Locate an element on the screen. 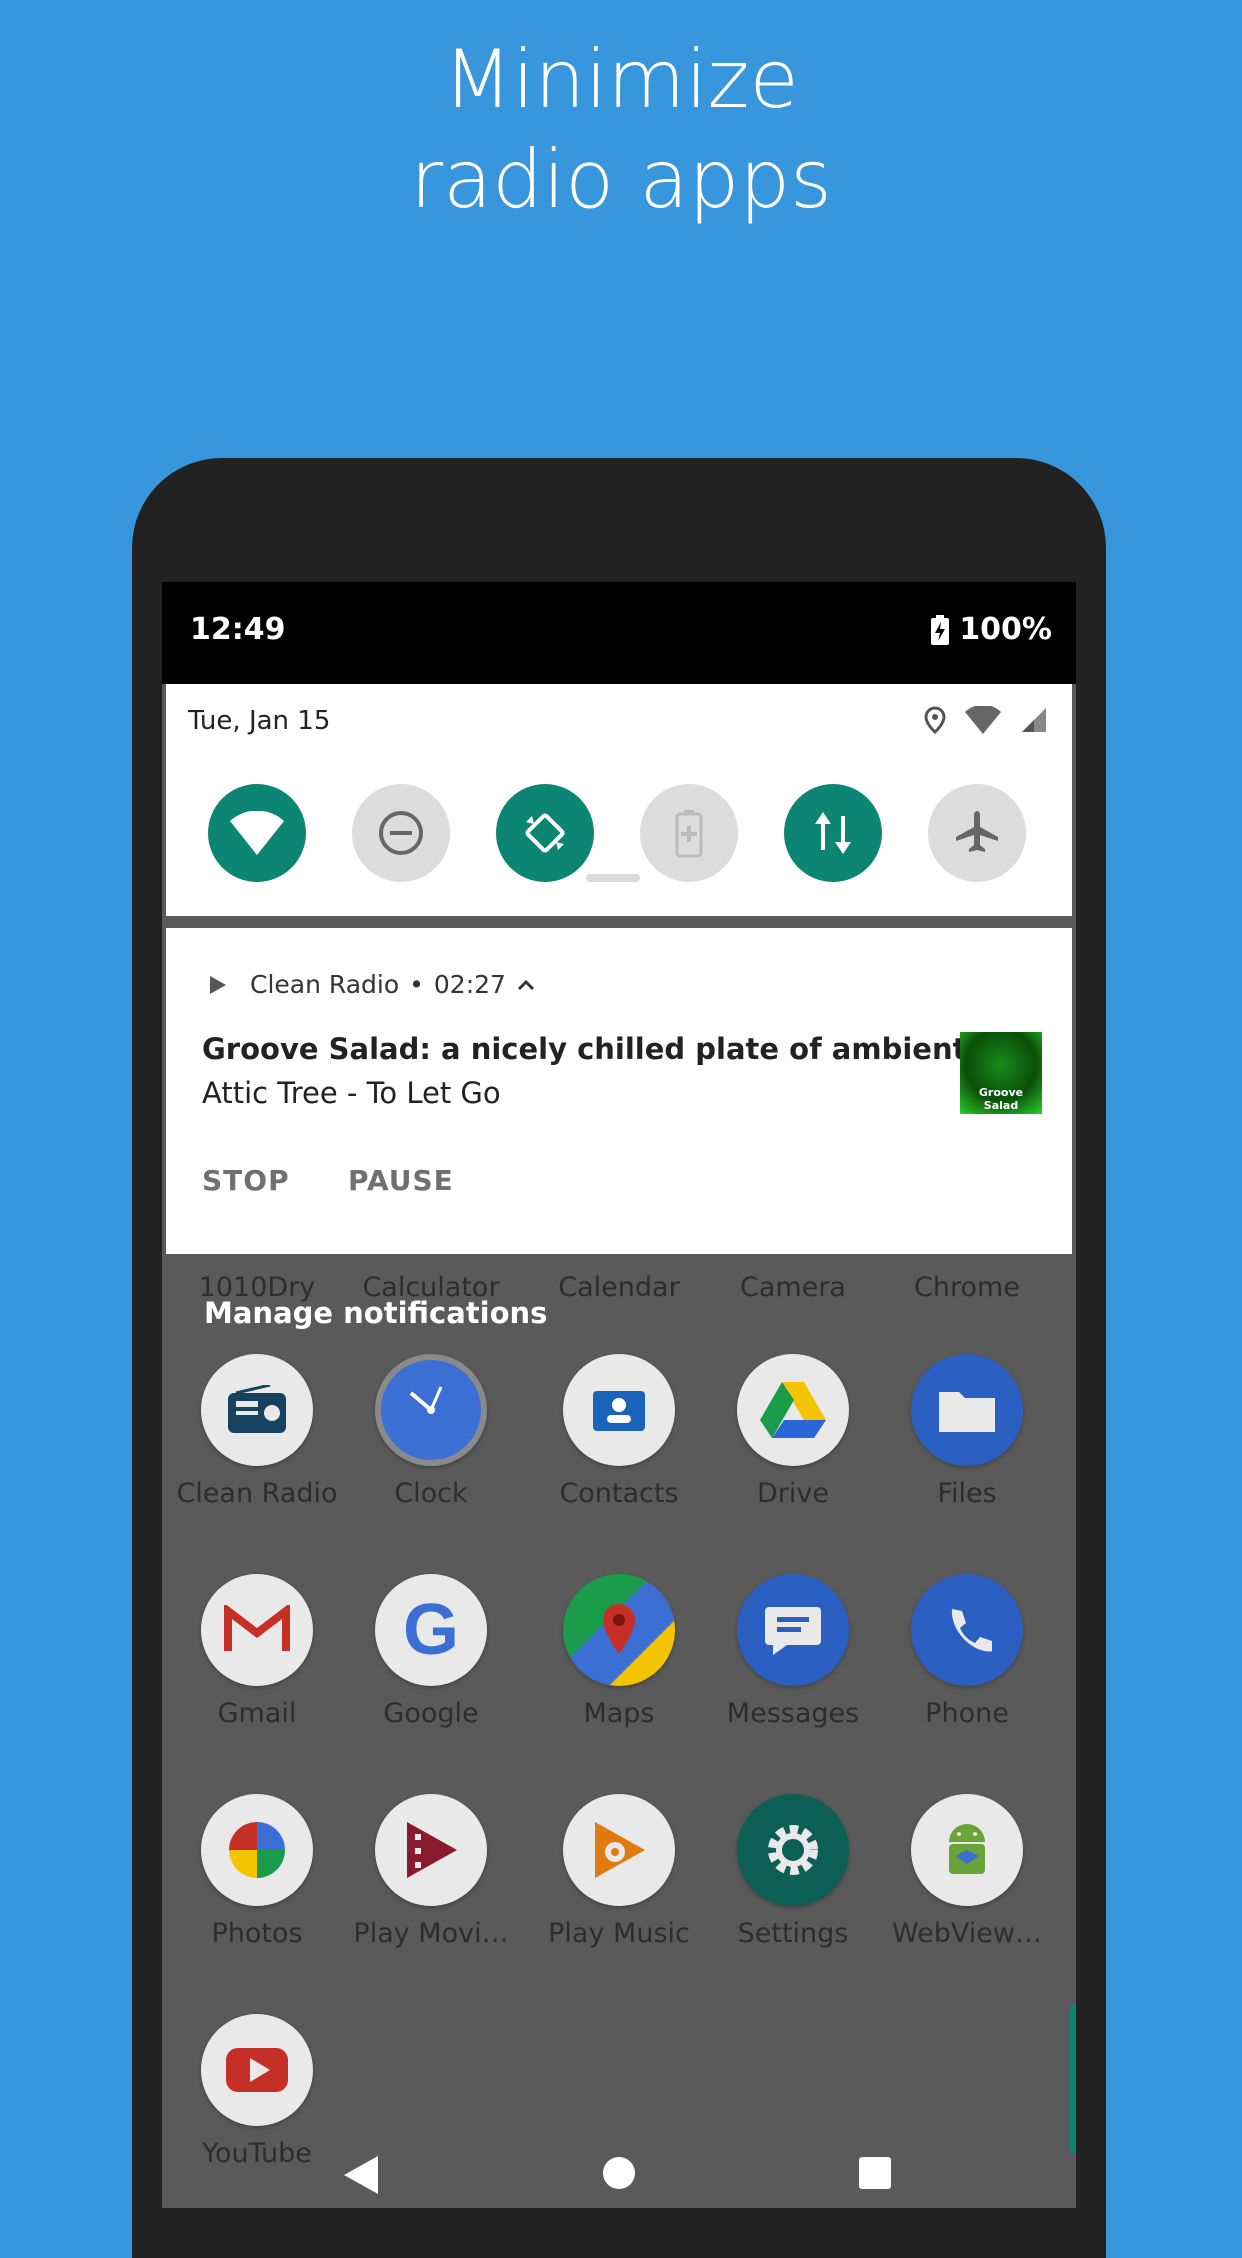 This screenshot has height=2258, width=1242. play-movies-icon is located at coordinates (431, 1850).